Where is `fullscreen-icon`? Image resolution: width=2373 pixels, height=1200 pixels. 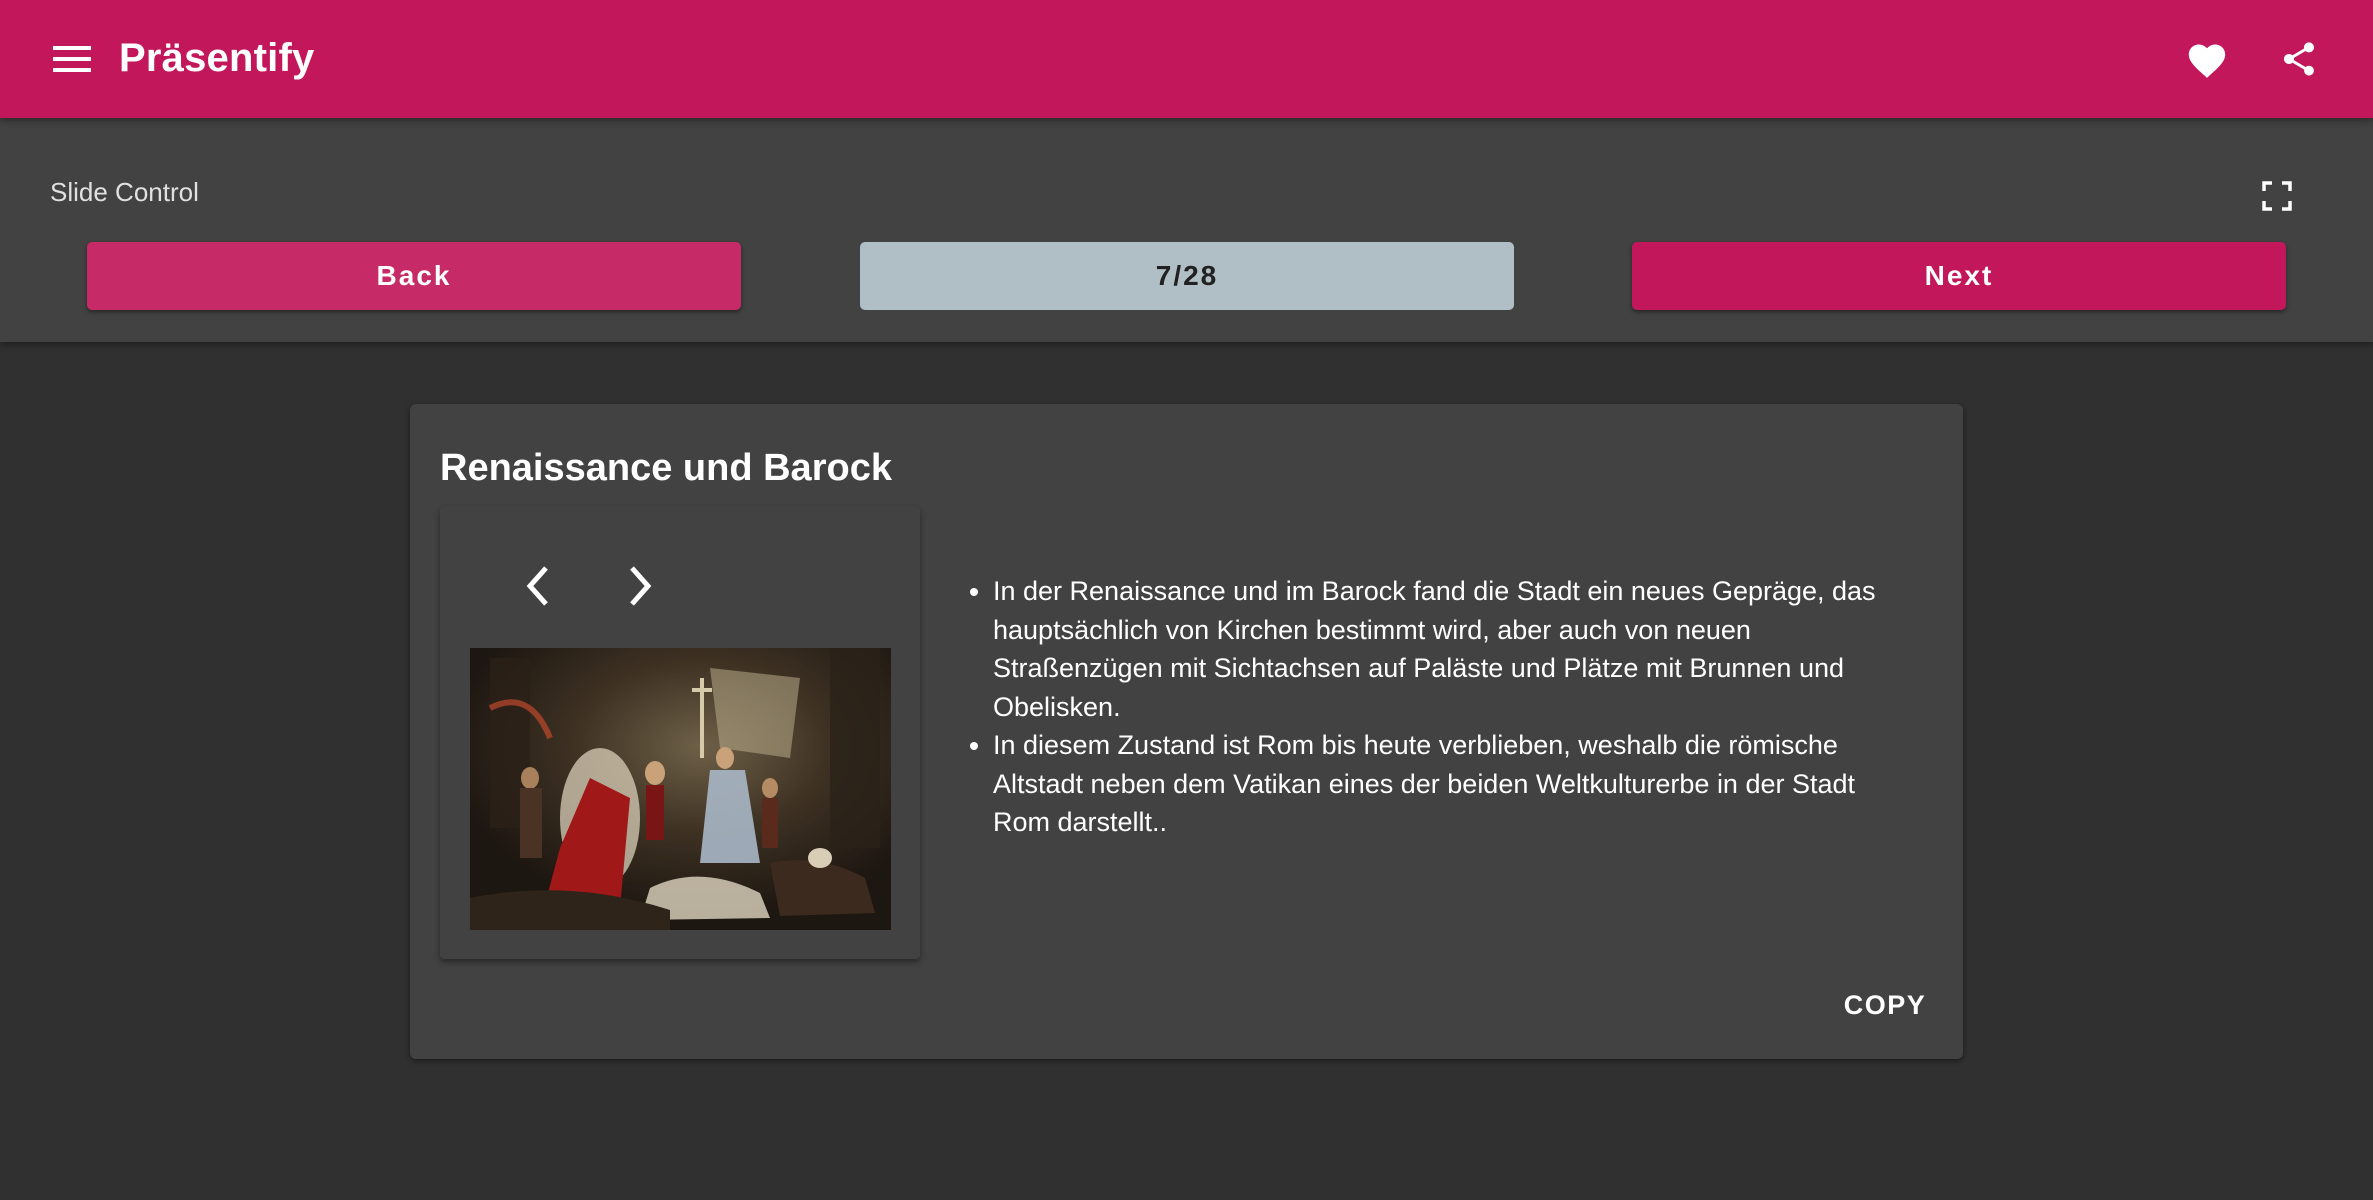
fullscreen-icon is located at coordinates (2277, 196).